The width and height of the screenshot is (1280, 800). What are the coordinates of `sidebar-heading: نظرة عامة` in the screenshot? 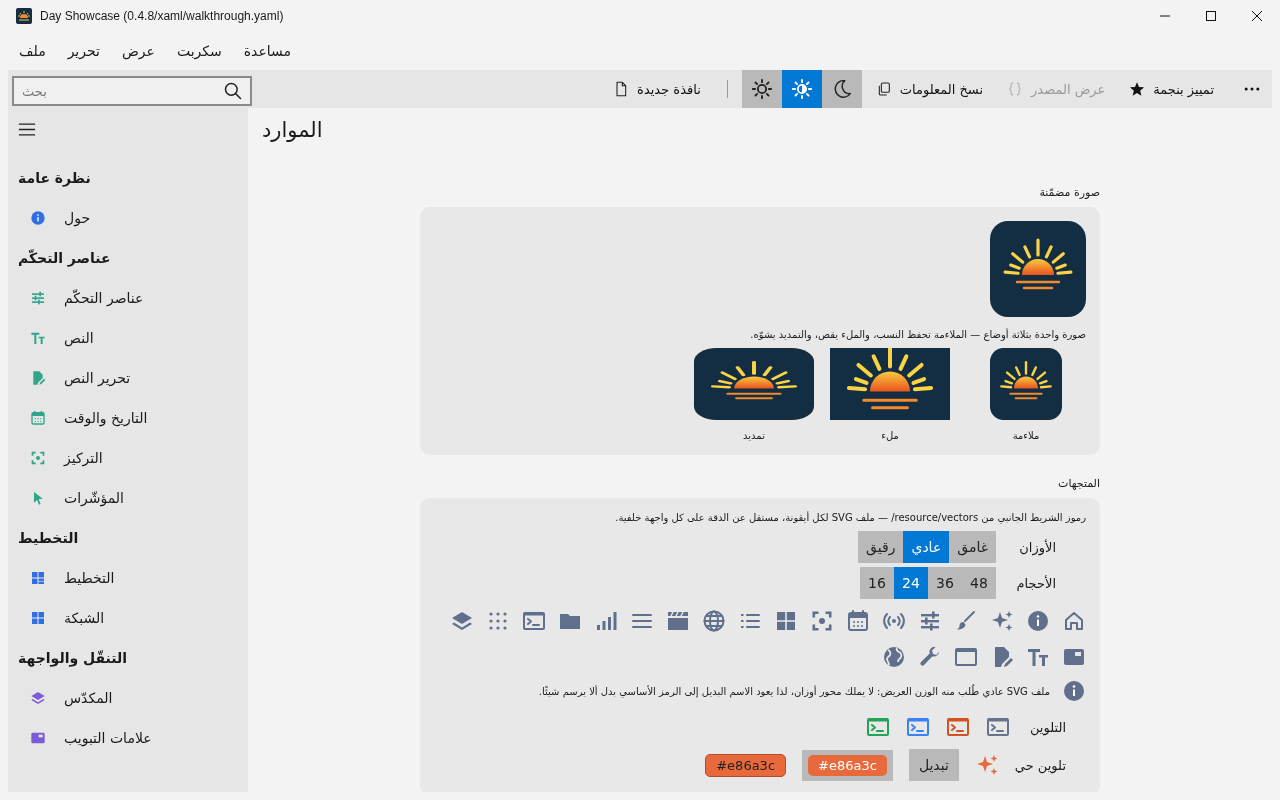 It's located at (54, 179).